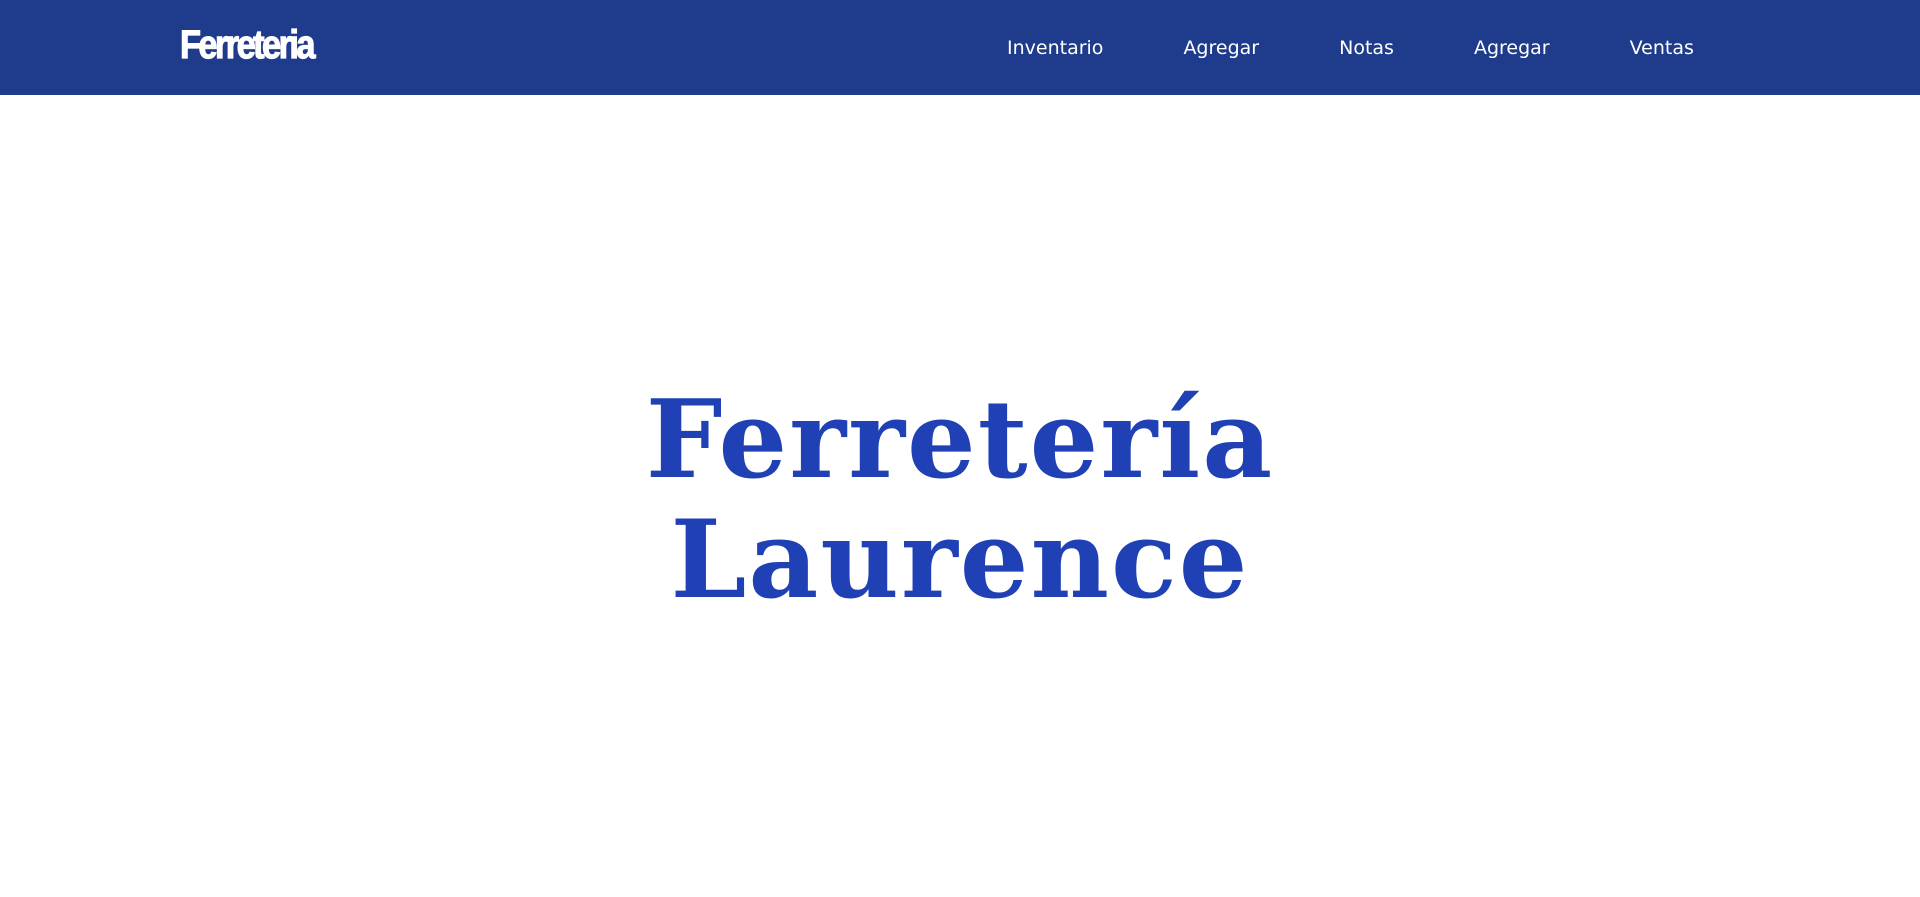 Image resolution: width=1920 pixels, height=897 pixels. Describe the element at coordinates (1662, 48) in the screenshot. I see `nav-link-ventas: Ventas` at that location.